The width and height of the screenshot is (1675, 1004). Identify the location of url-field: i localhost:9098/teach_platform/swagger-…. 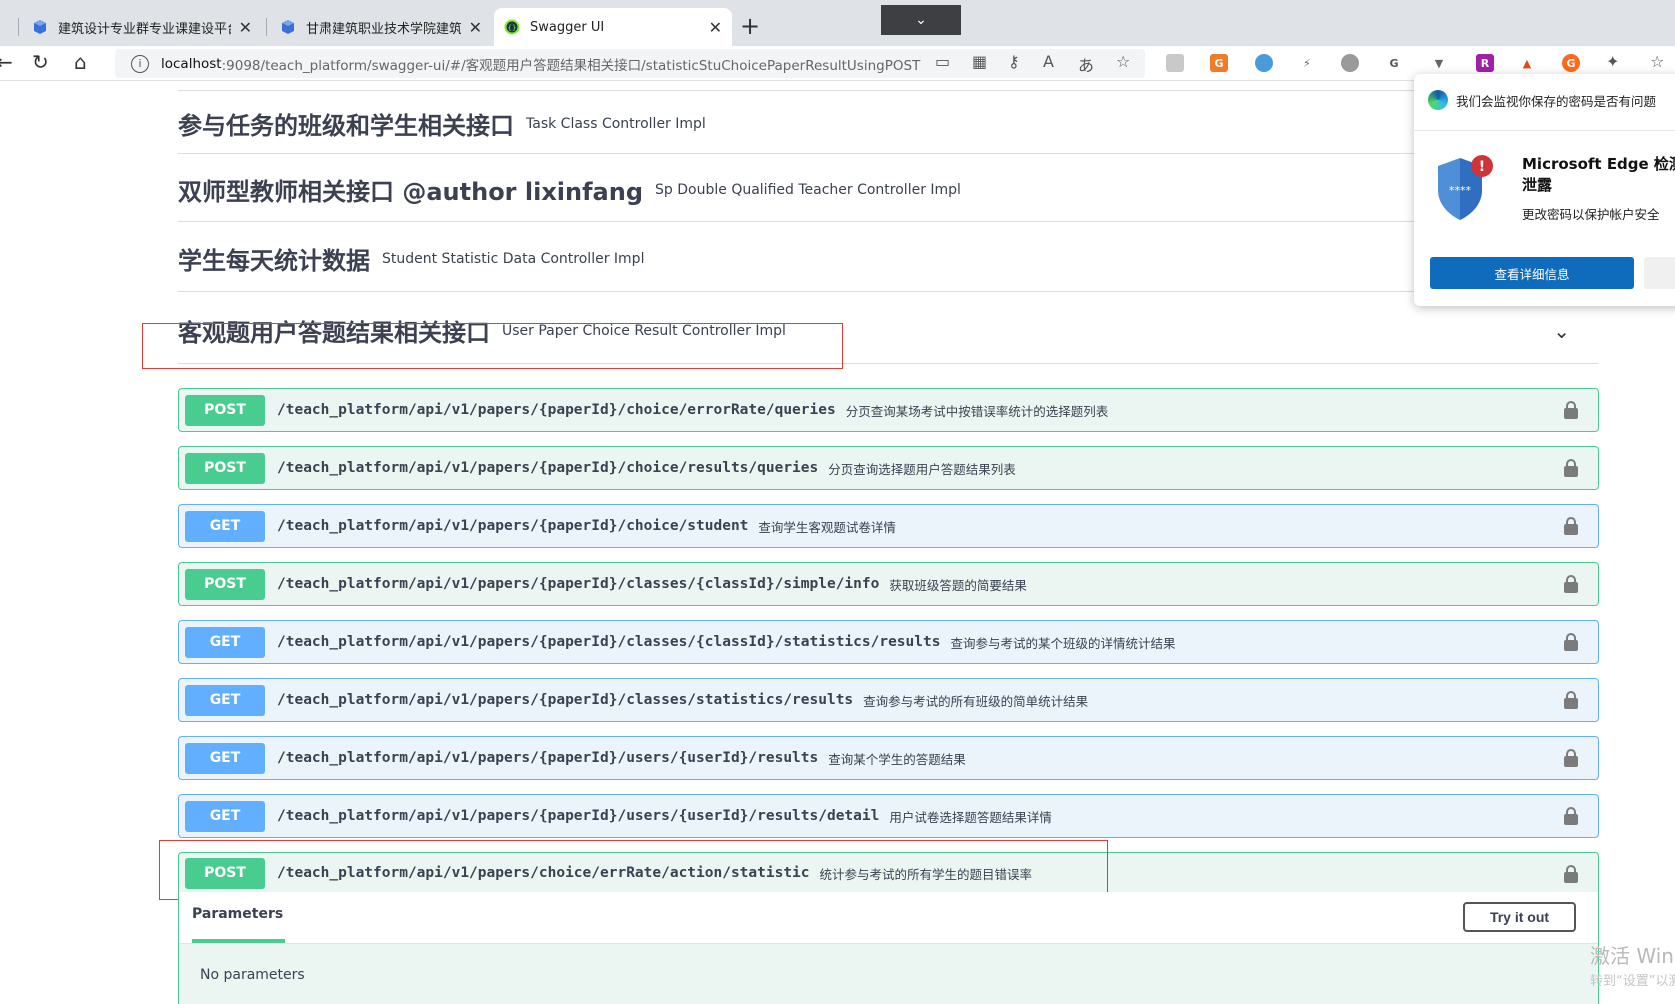
(630, 63).